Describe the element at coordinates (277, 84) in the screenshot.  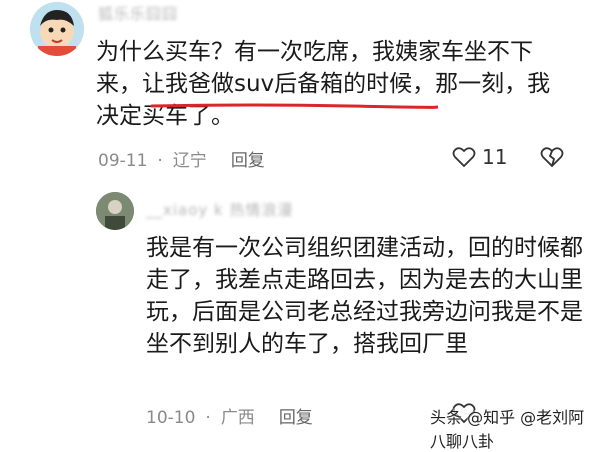
I see `highlighted-text: 让我爸做suv后备箱的时候` at that location.